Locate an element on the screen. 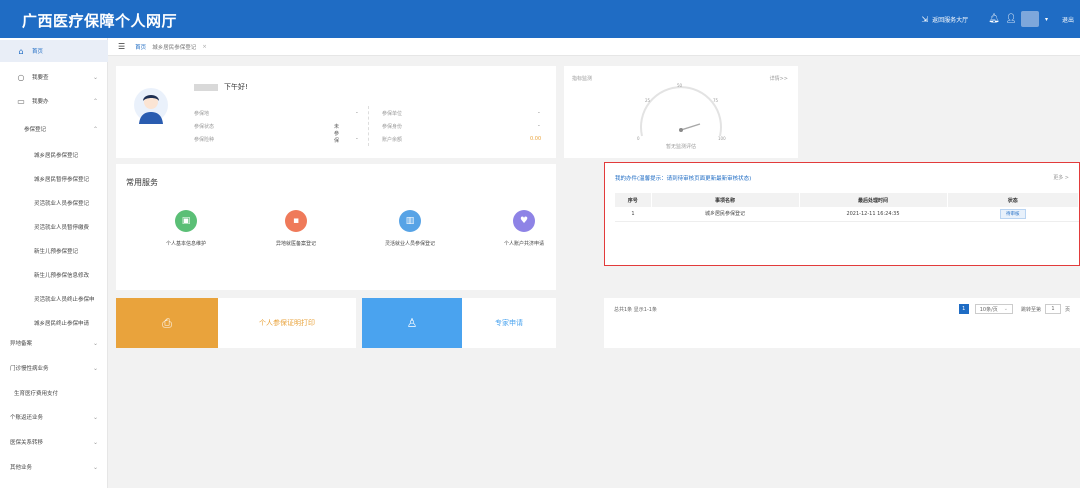 Image resolution: width=1080 pixels, height=488 pixels. table-row: 1 城乡居民参保登记 2021-12-11 16:24:35 待审核 is located at coordinates (847, 214).